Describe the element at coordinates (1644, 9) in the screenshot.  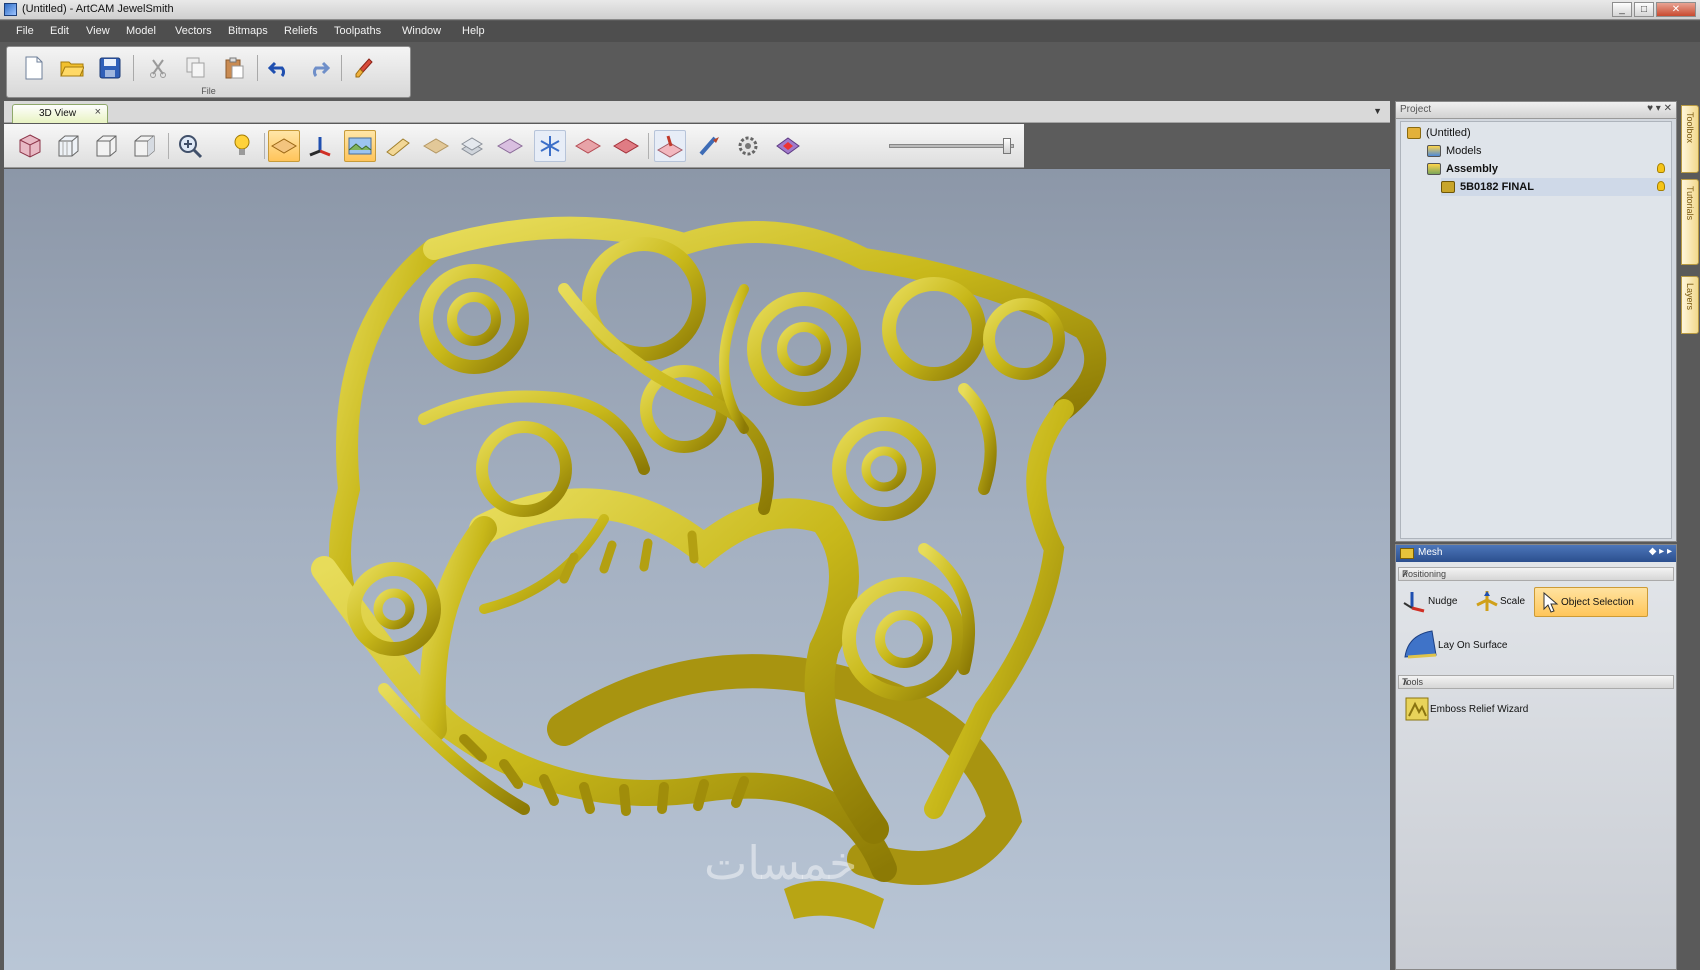
I see `maximize-icon: □` at that location.